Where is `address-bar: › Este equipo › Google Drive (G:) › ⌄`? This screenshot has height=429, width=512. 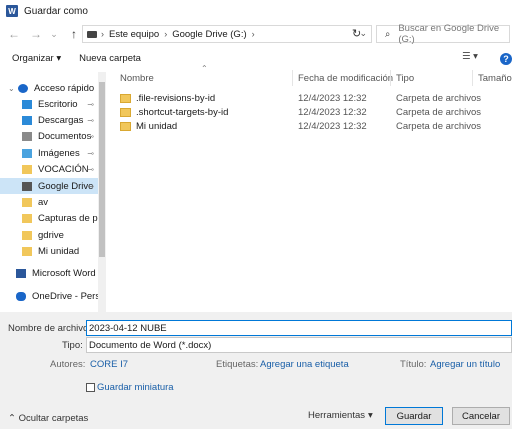 address-bar: › Este equipo › Google Drive (G:) › ⌄ is located at coordinates (227, 34).